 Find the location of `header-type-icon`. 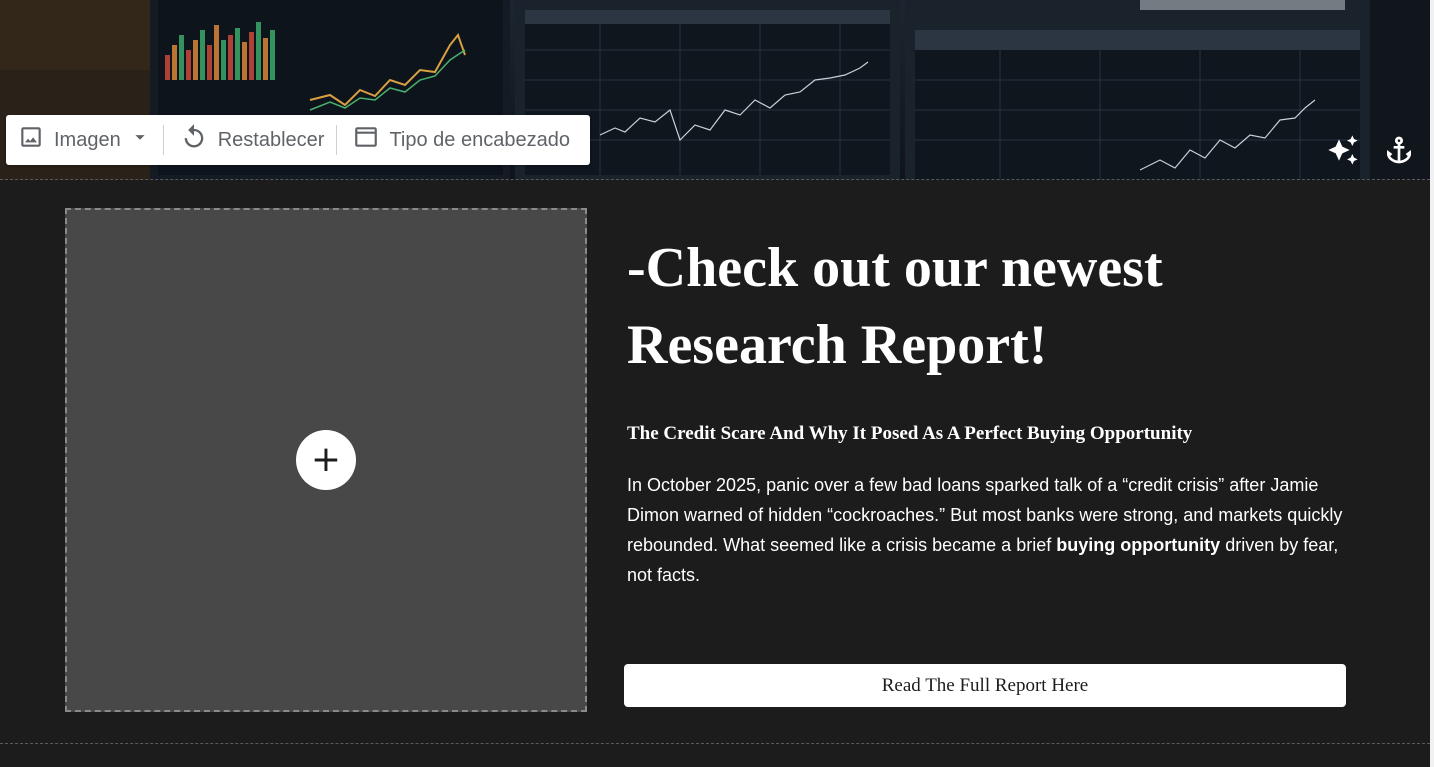

header-type-icon is located at coordinates (366, 140).